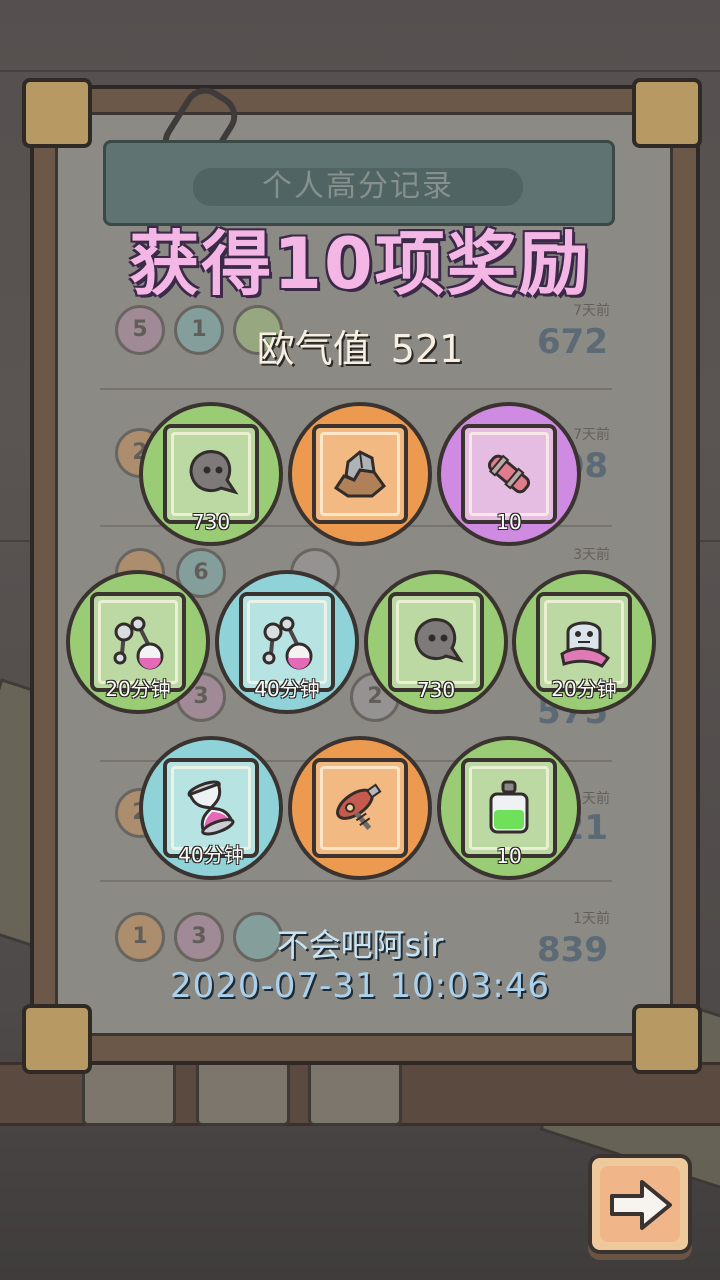  I want to click on luck-value: 521, so click(427, 349).